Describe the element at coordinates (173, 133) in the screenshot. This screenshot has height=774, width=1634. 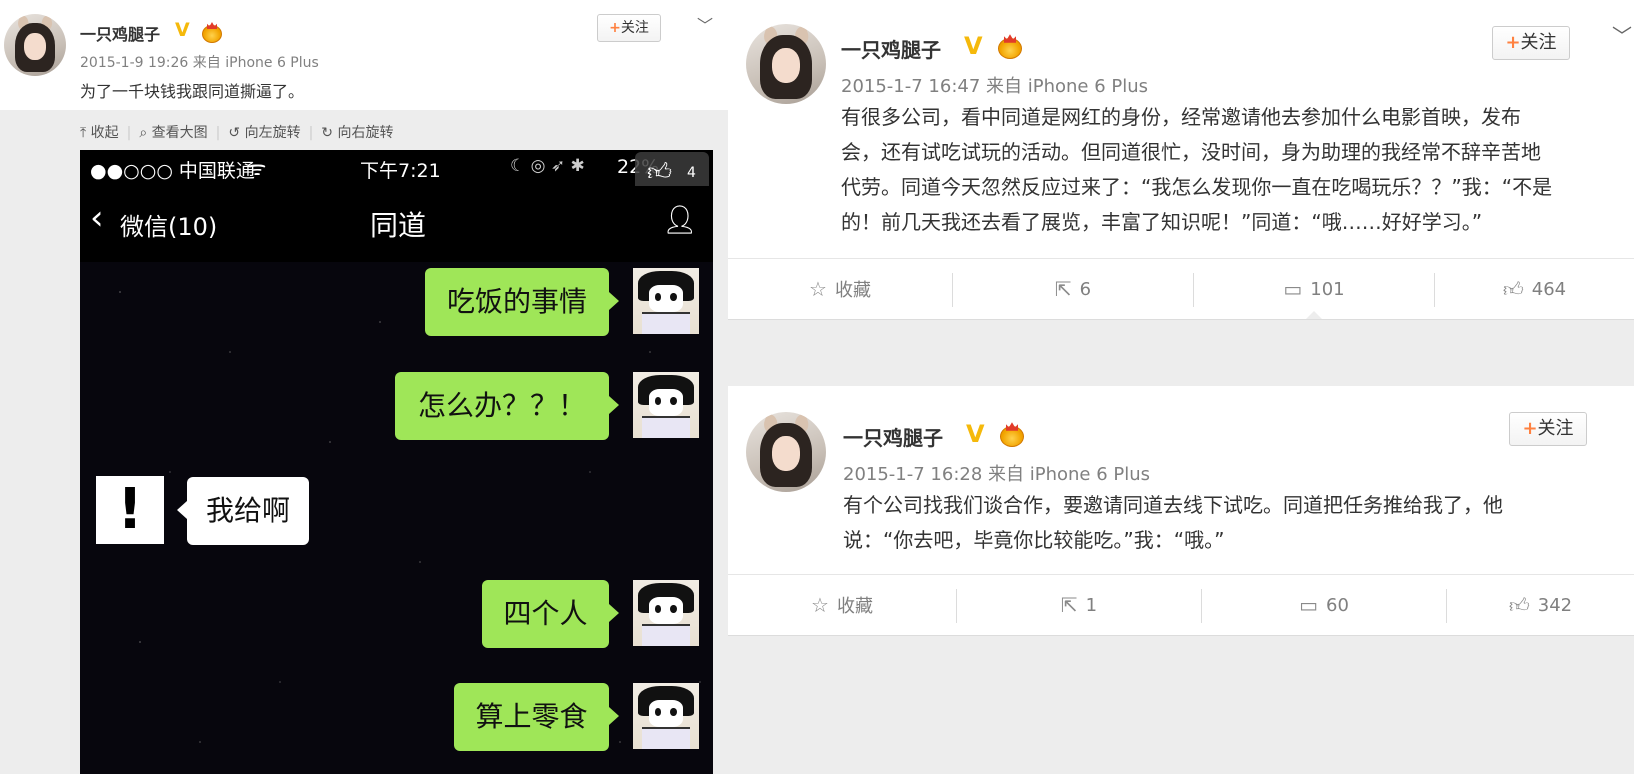
I see `view-large-button: ⌕ 查看大图` at that location.